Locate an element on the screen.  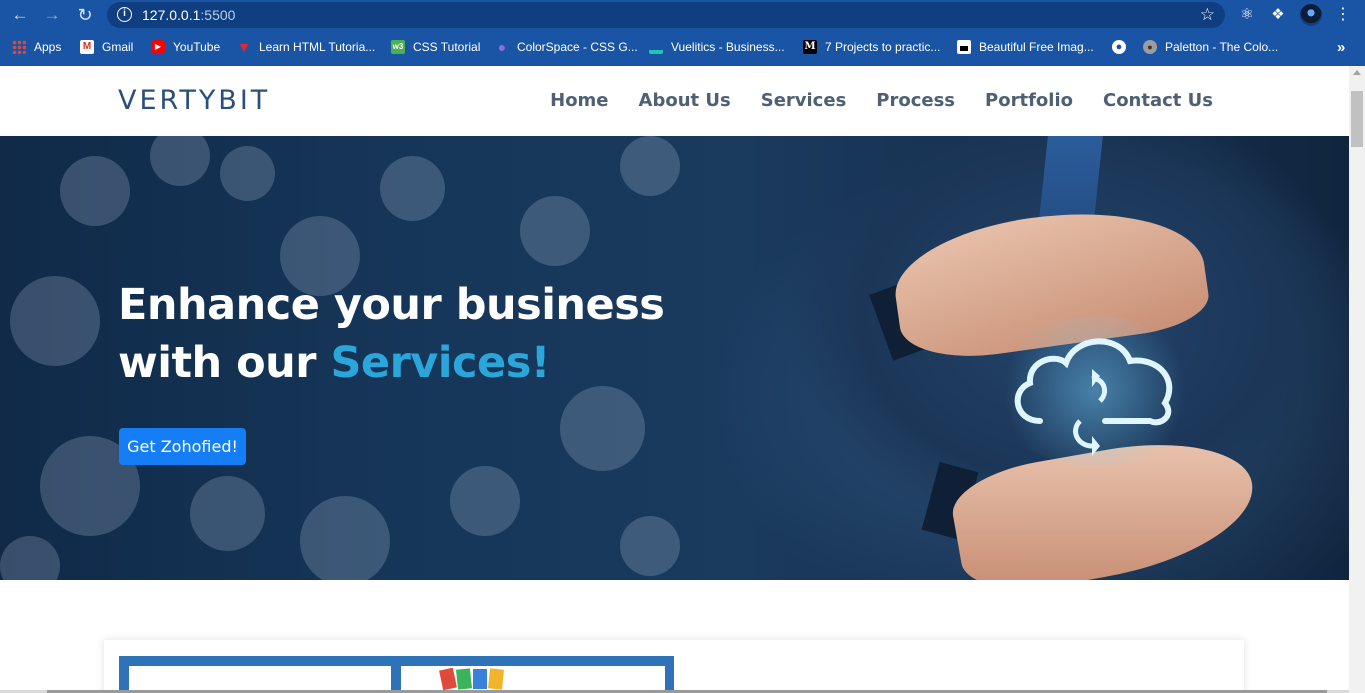
cloud-sync-icon is located at coordinates (1093, 397).